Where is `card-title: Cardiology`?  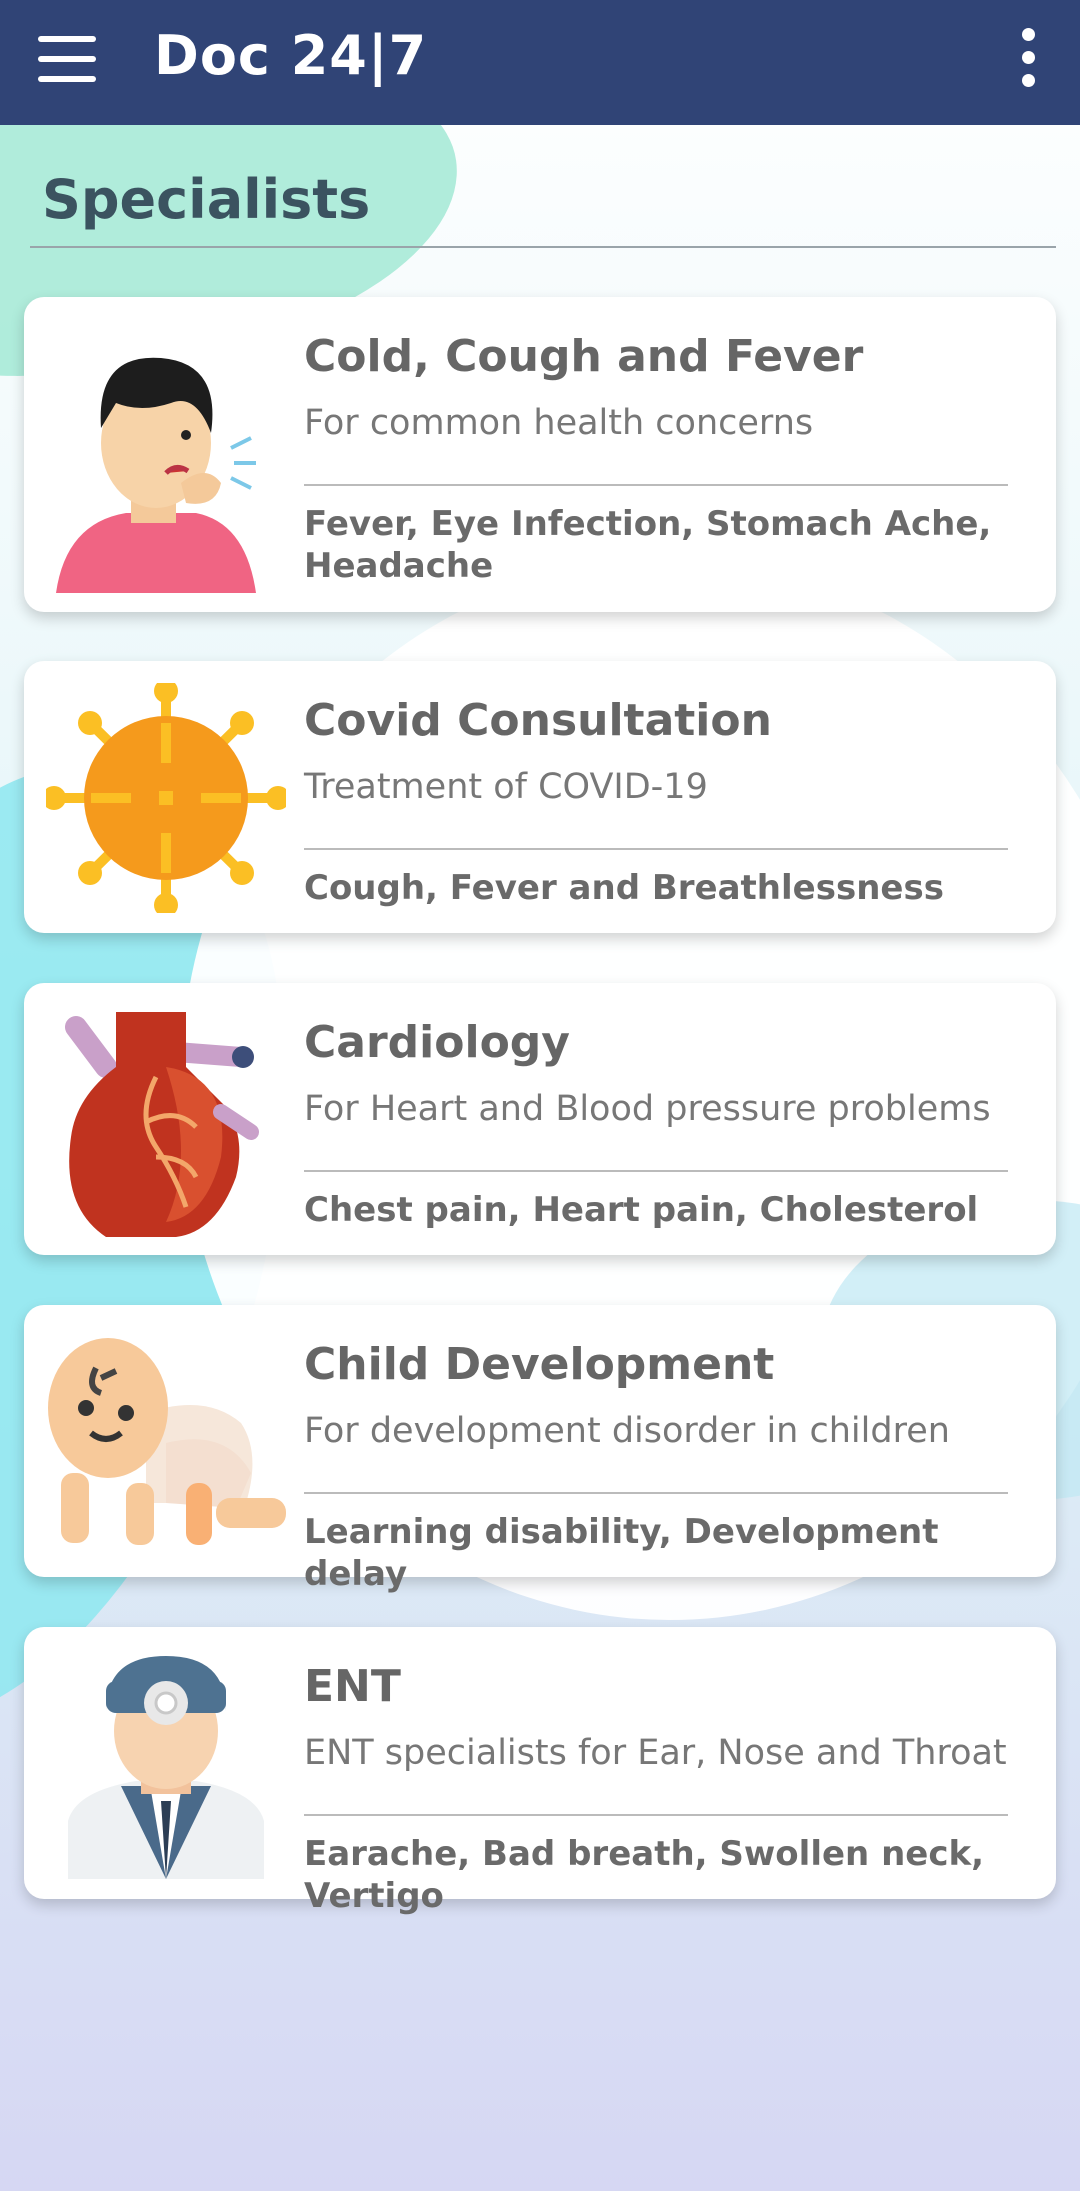
card-title: Cardiology is located at coordinates (437, 1042).